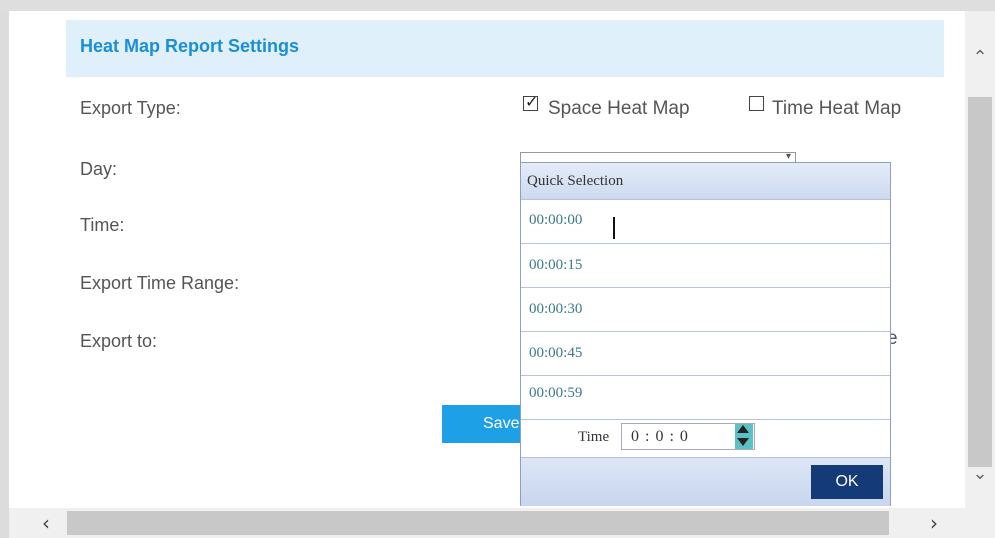 The height and width of the screenshot is (538, 995). Describe the element at coordinates (705, 222) in the screenshot. I see `quick-time-option: 00:00:00` at that location.